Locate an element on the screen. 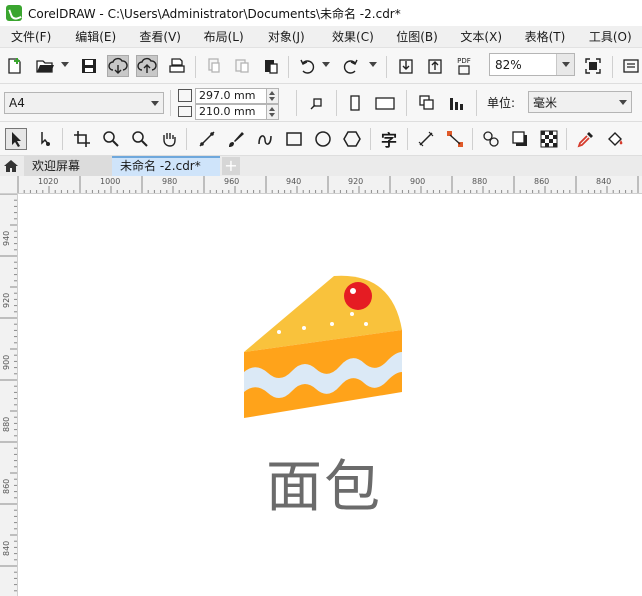  redo-dropdown-arrow is located at coordinates (373, 64).